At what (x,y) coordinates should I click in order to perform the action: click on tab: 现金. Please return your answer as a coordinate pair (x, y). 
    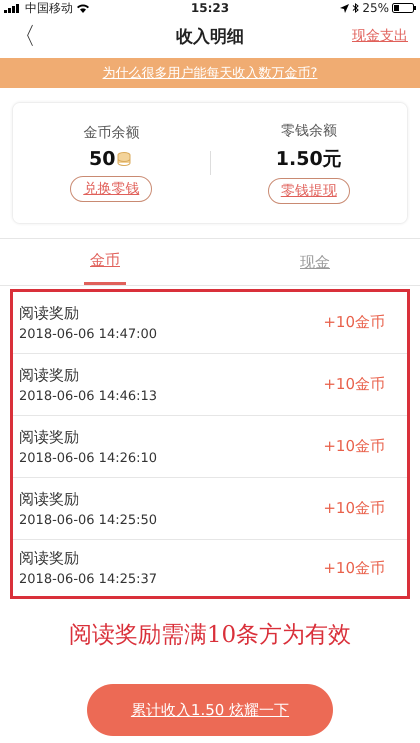
    Looking at the image, I should click on (315, 262).